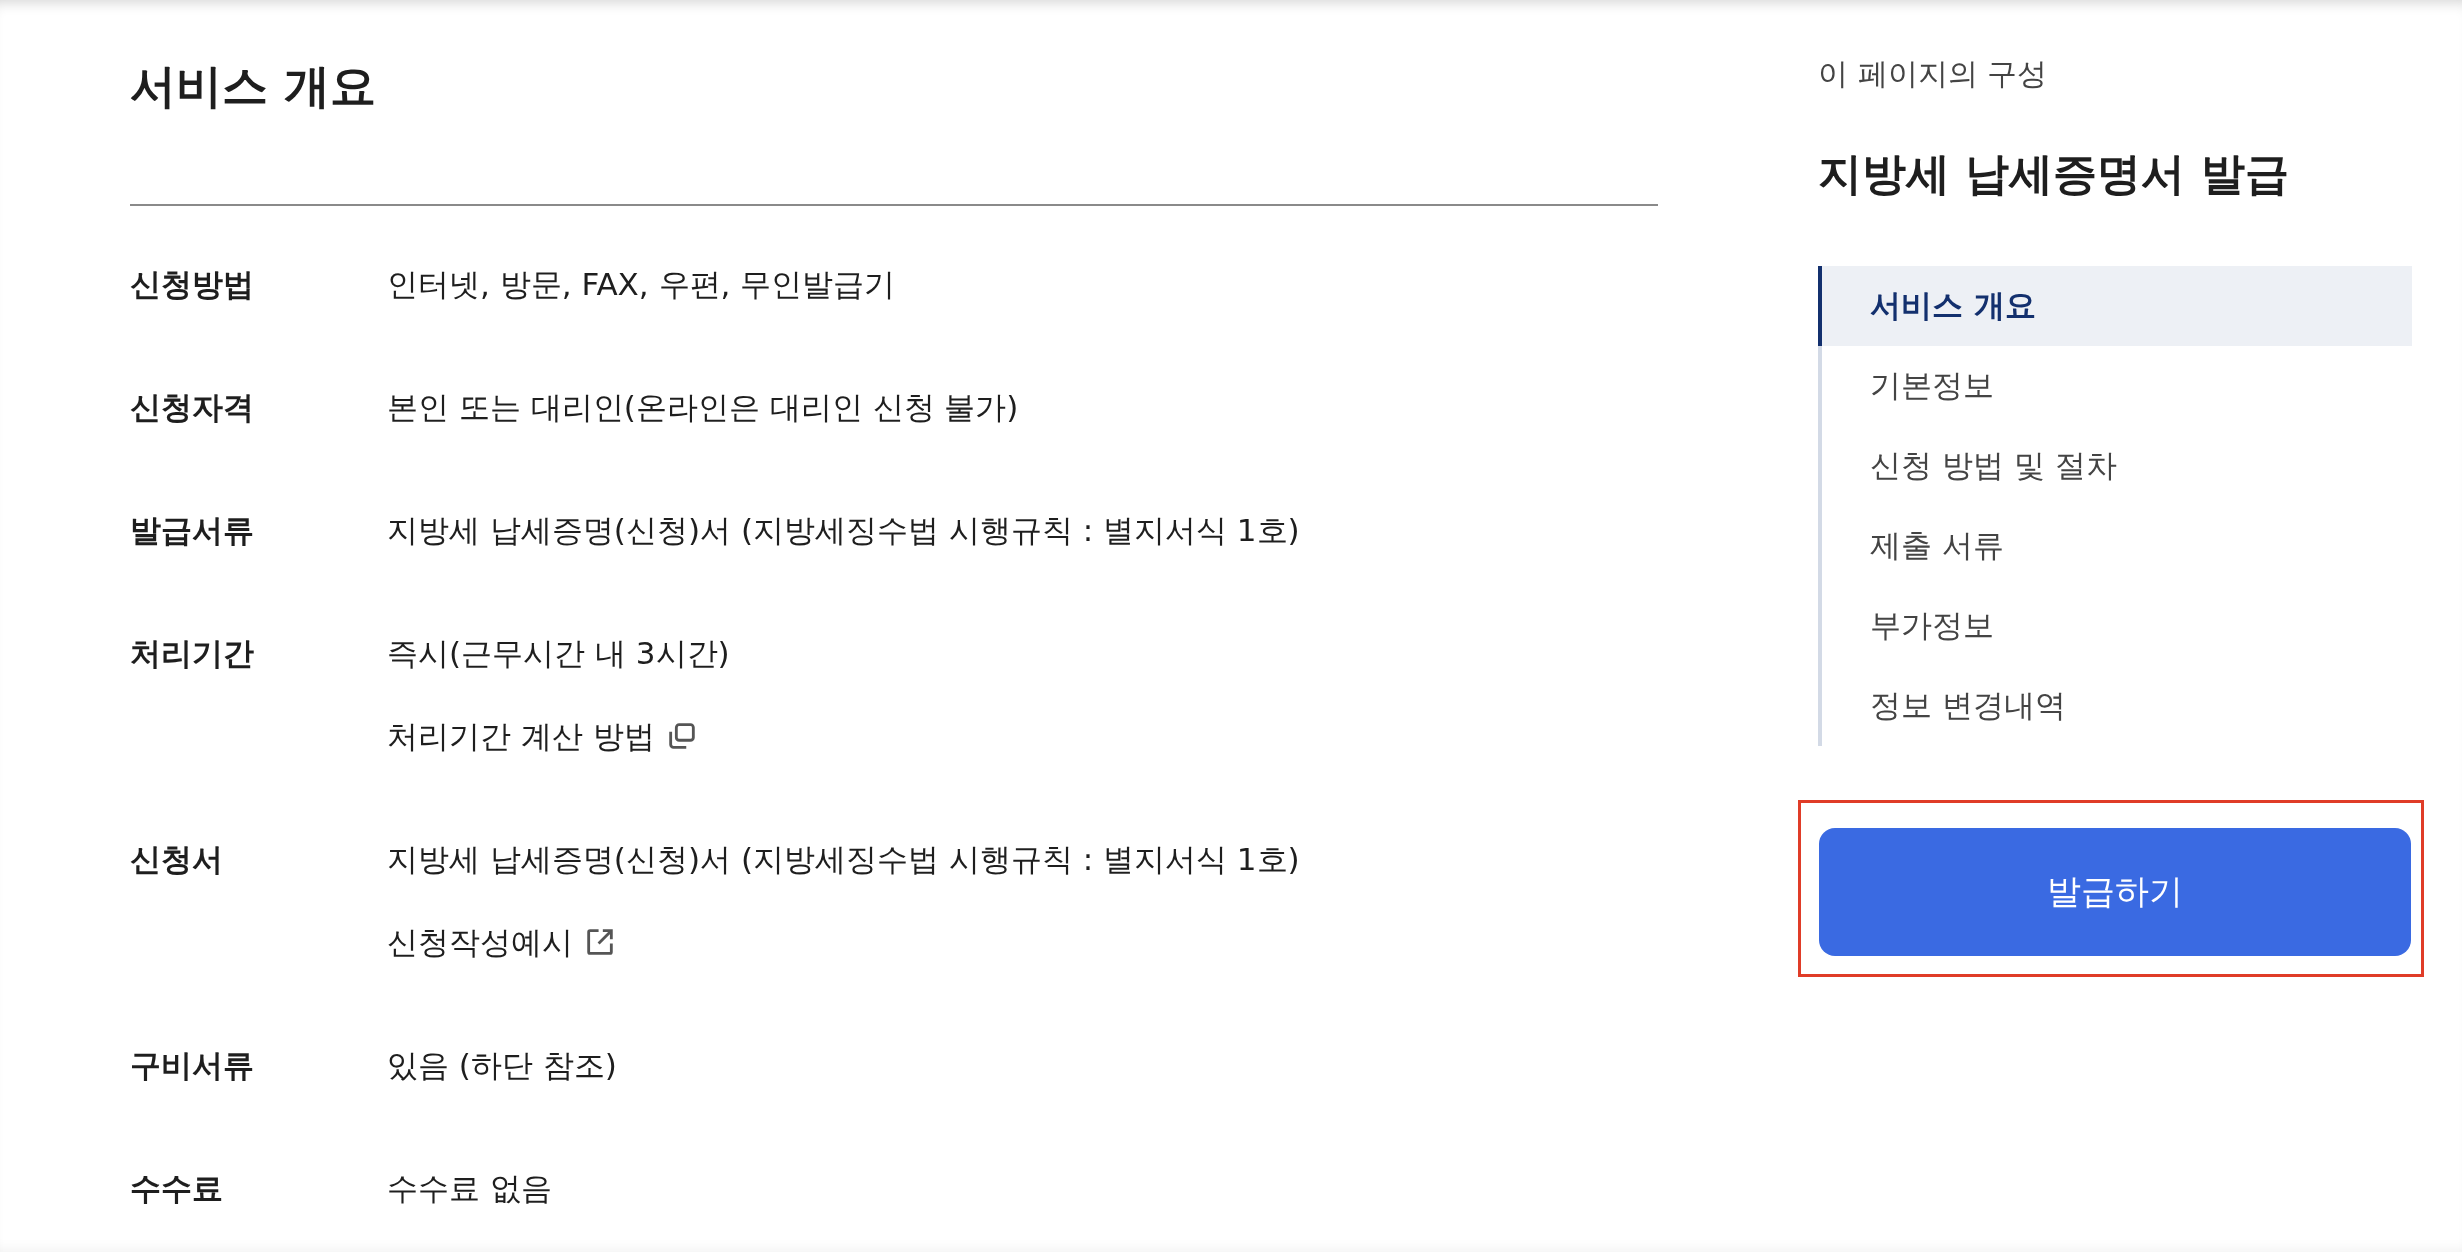 The height and width of the screenshot is (1252, 2462). What do you see at coordinates (502, 1065) in the screenshot?
I see `field-value: 있음 (하단 참조)` at bounding box center [502, 1065].